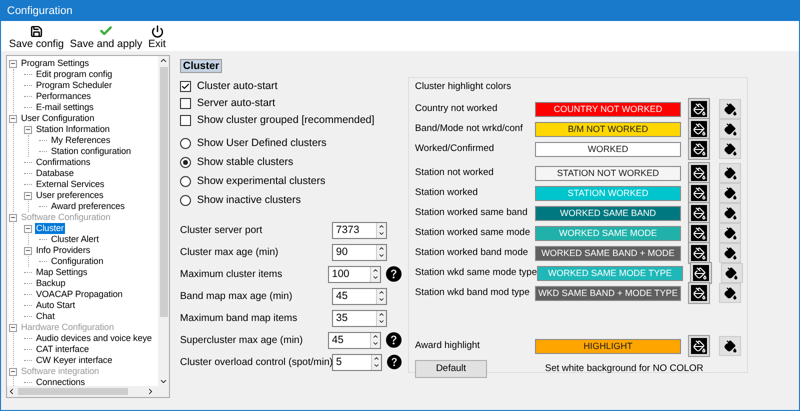 Image resolution: width=800 pixels, height=411 pixels. Describe the element at coordinates (63, 96) in the screenshot. I see `tree-item: Performances` at that location.